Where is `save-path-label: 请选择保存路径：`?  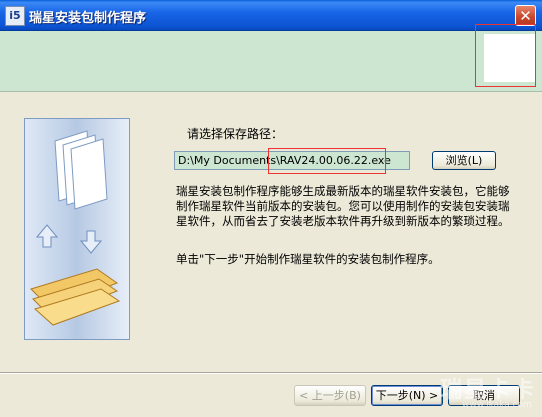 save-path-label: 请选择保存路径： is located at coordinates (235, 134).